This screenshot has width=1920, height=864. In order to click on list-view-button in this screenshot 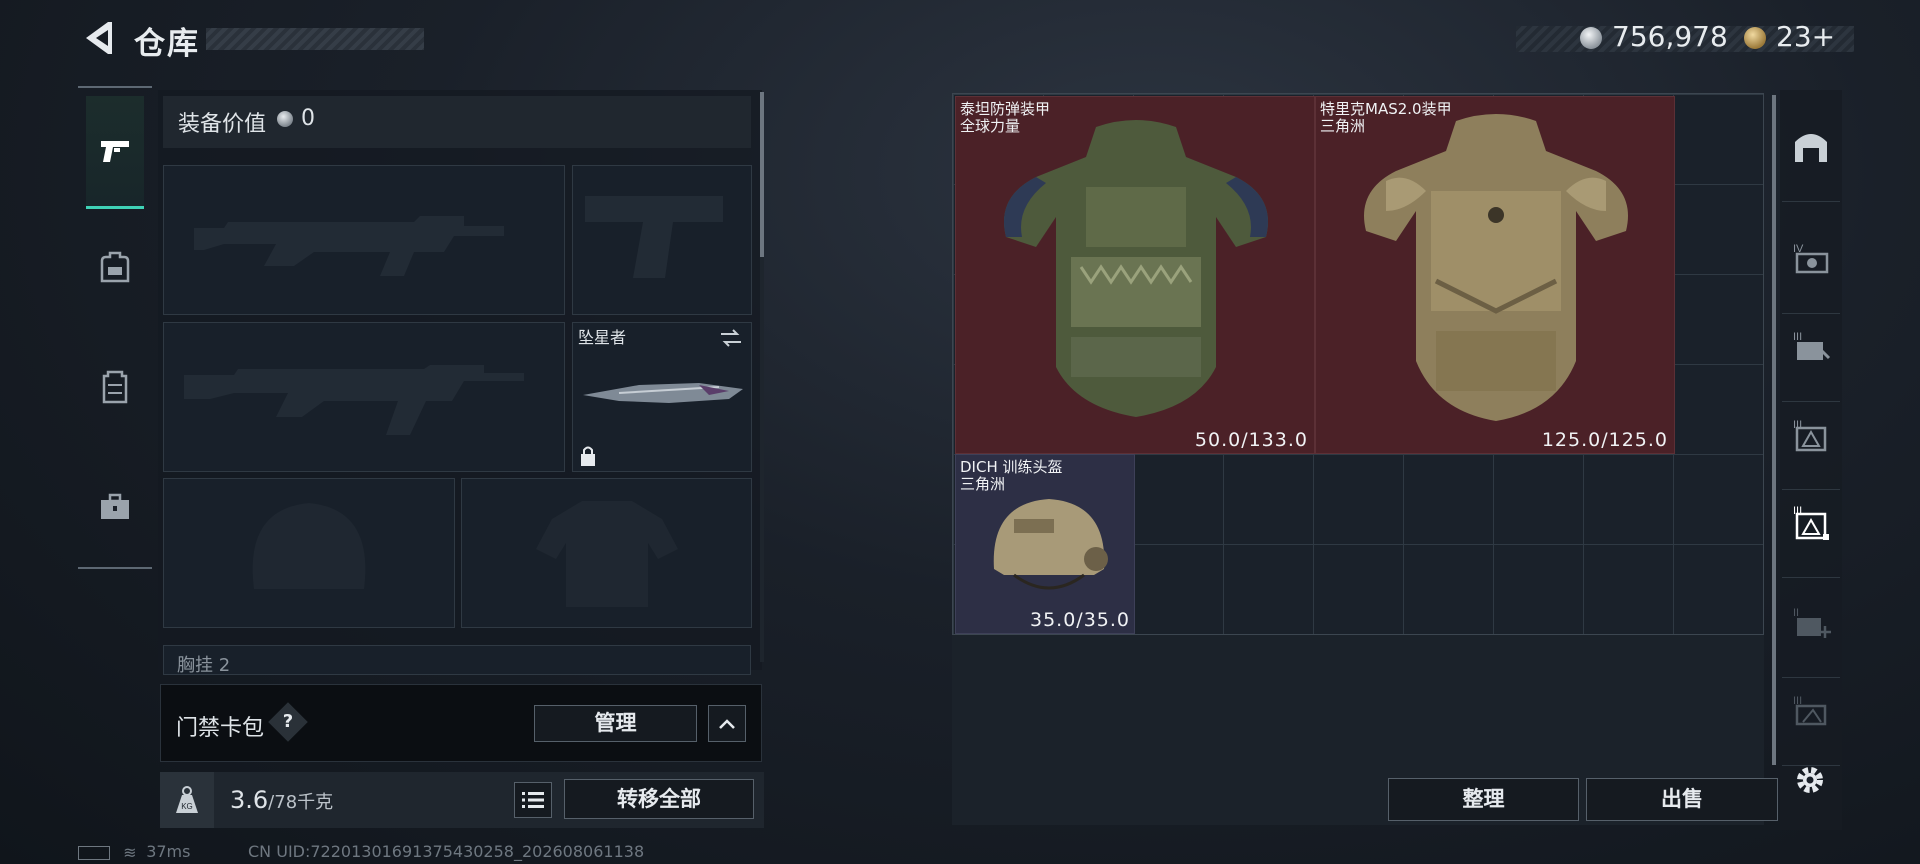, I will do `click(533, 800)`.